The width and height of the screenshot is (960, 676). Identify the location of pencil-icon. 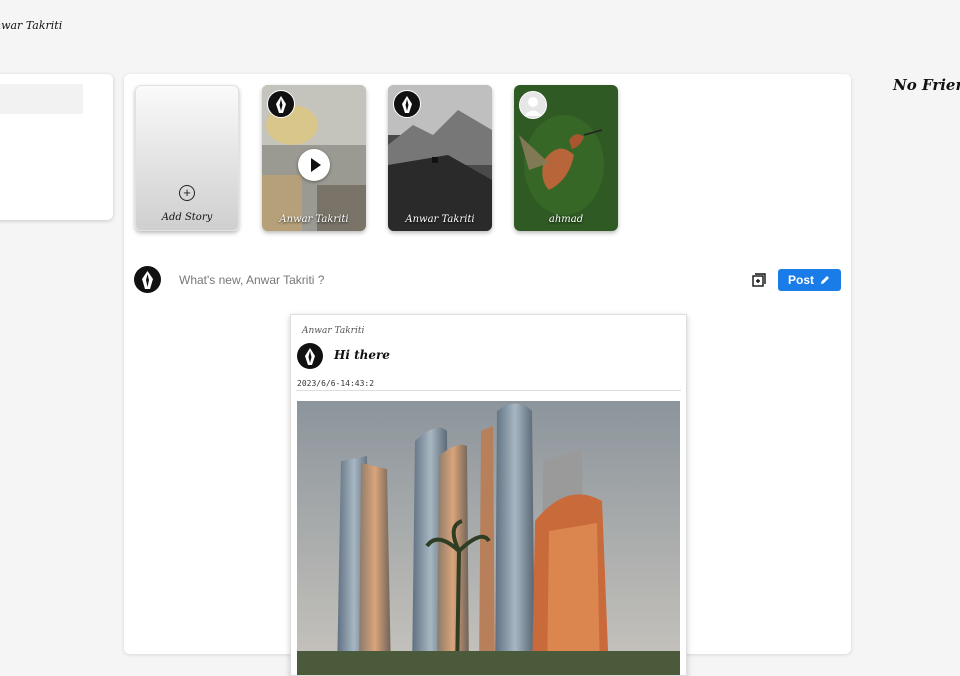
(825, 280).